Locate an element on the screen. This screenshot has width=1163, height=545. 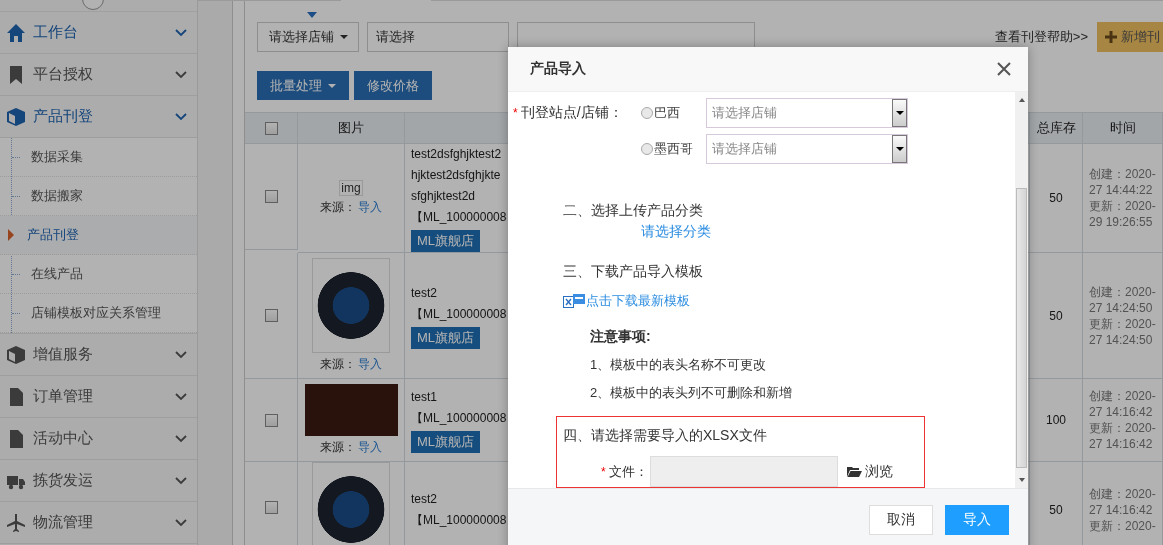
sidebar-item: 数据采集 is located at coordinates (98, 157).